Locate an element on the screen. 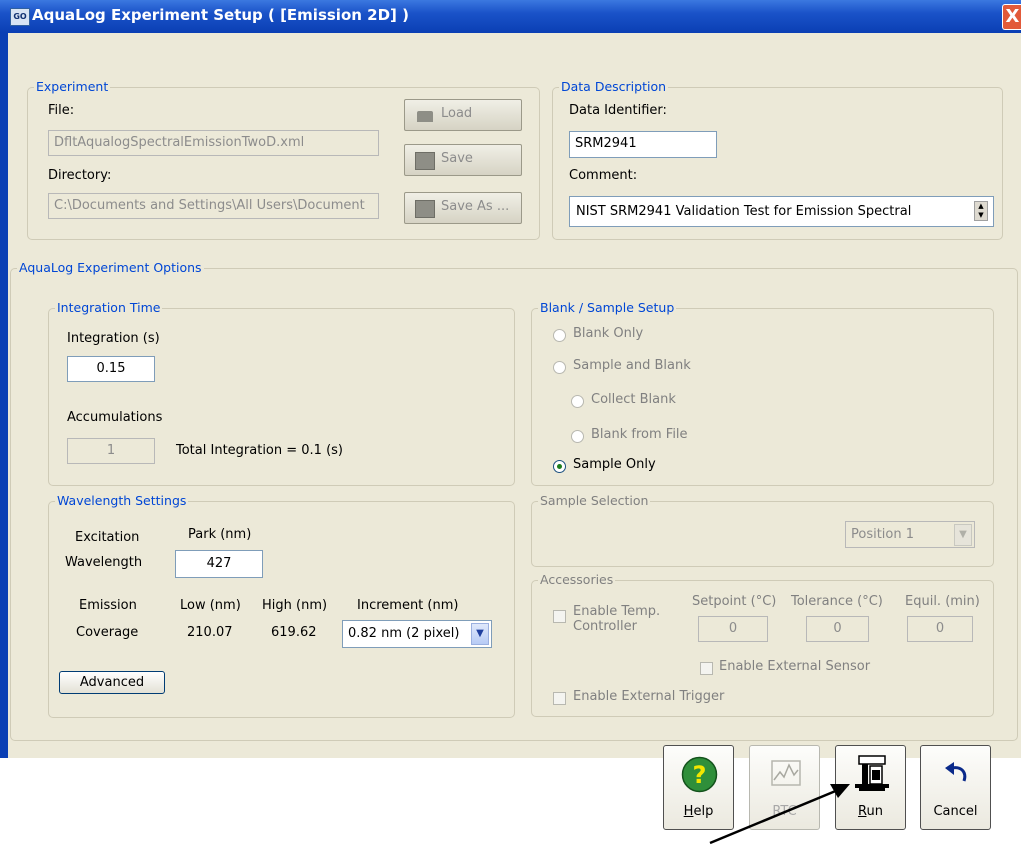  external-sensor-checkbox is located at coordinates (706, 668).